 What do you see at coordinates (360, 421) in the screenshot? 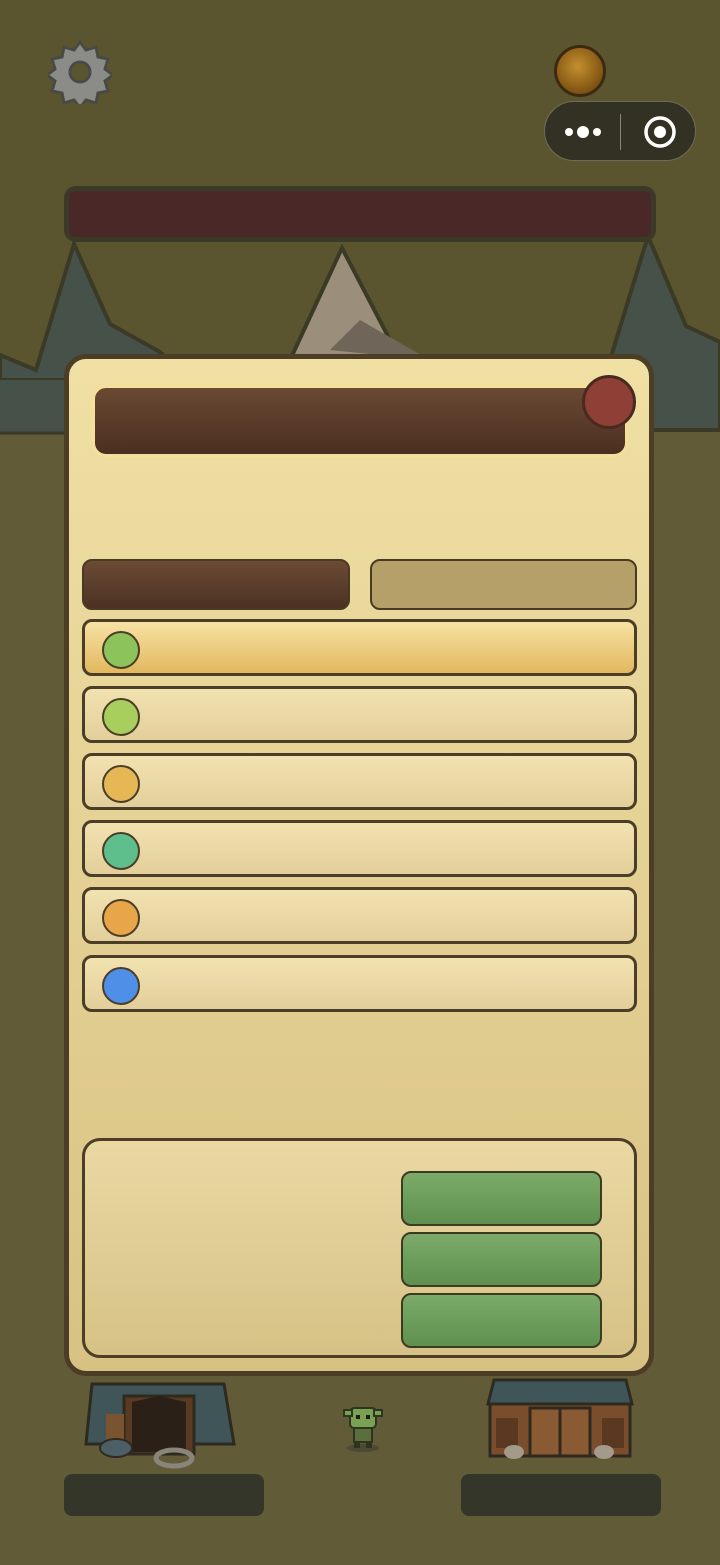
I see `dialog-title-bar` at bounding box center [360, 421].